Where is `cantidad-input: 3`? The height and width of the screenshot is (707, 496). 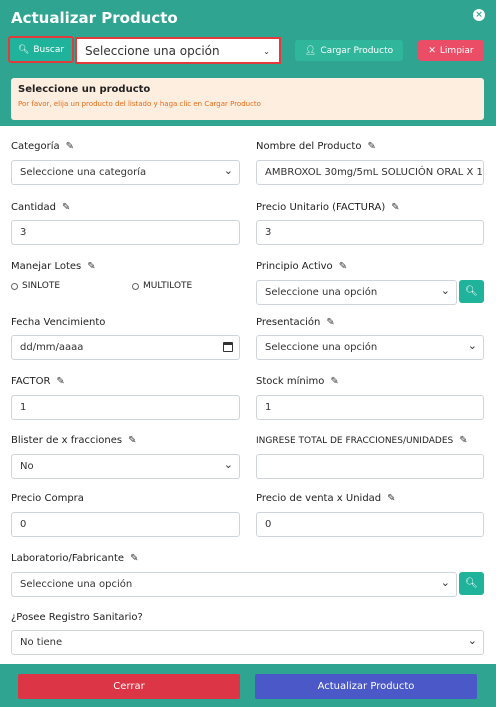
cantidad-input: 3 is located at coordinates (125, 232).